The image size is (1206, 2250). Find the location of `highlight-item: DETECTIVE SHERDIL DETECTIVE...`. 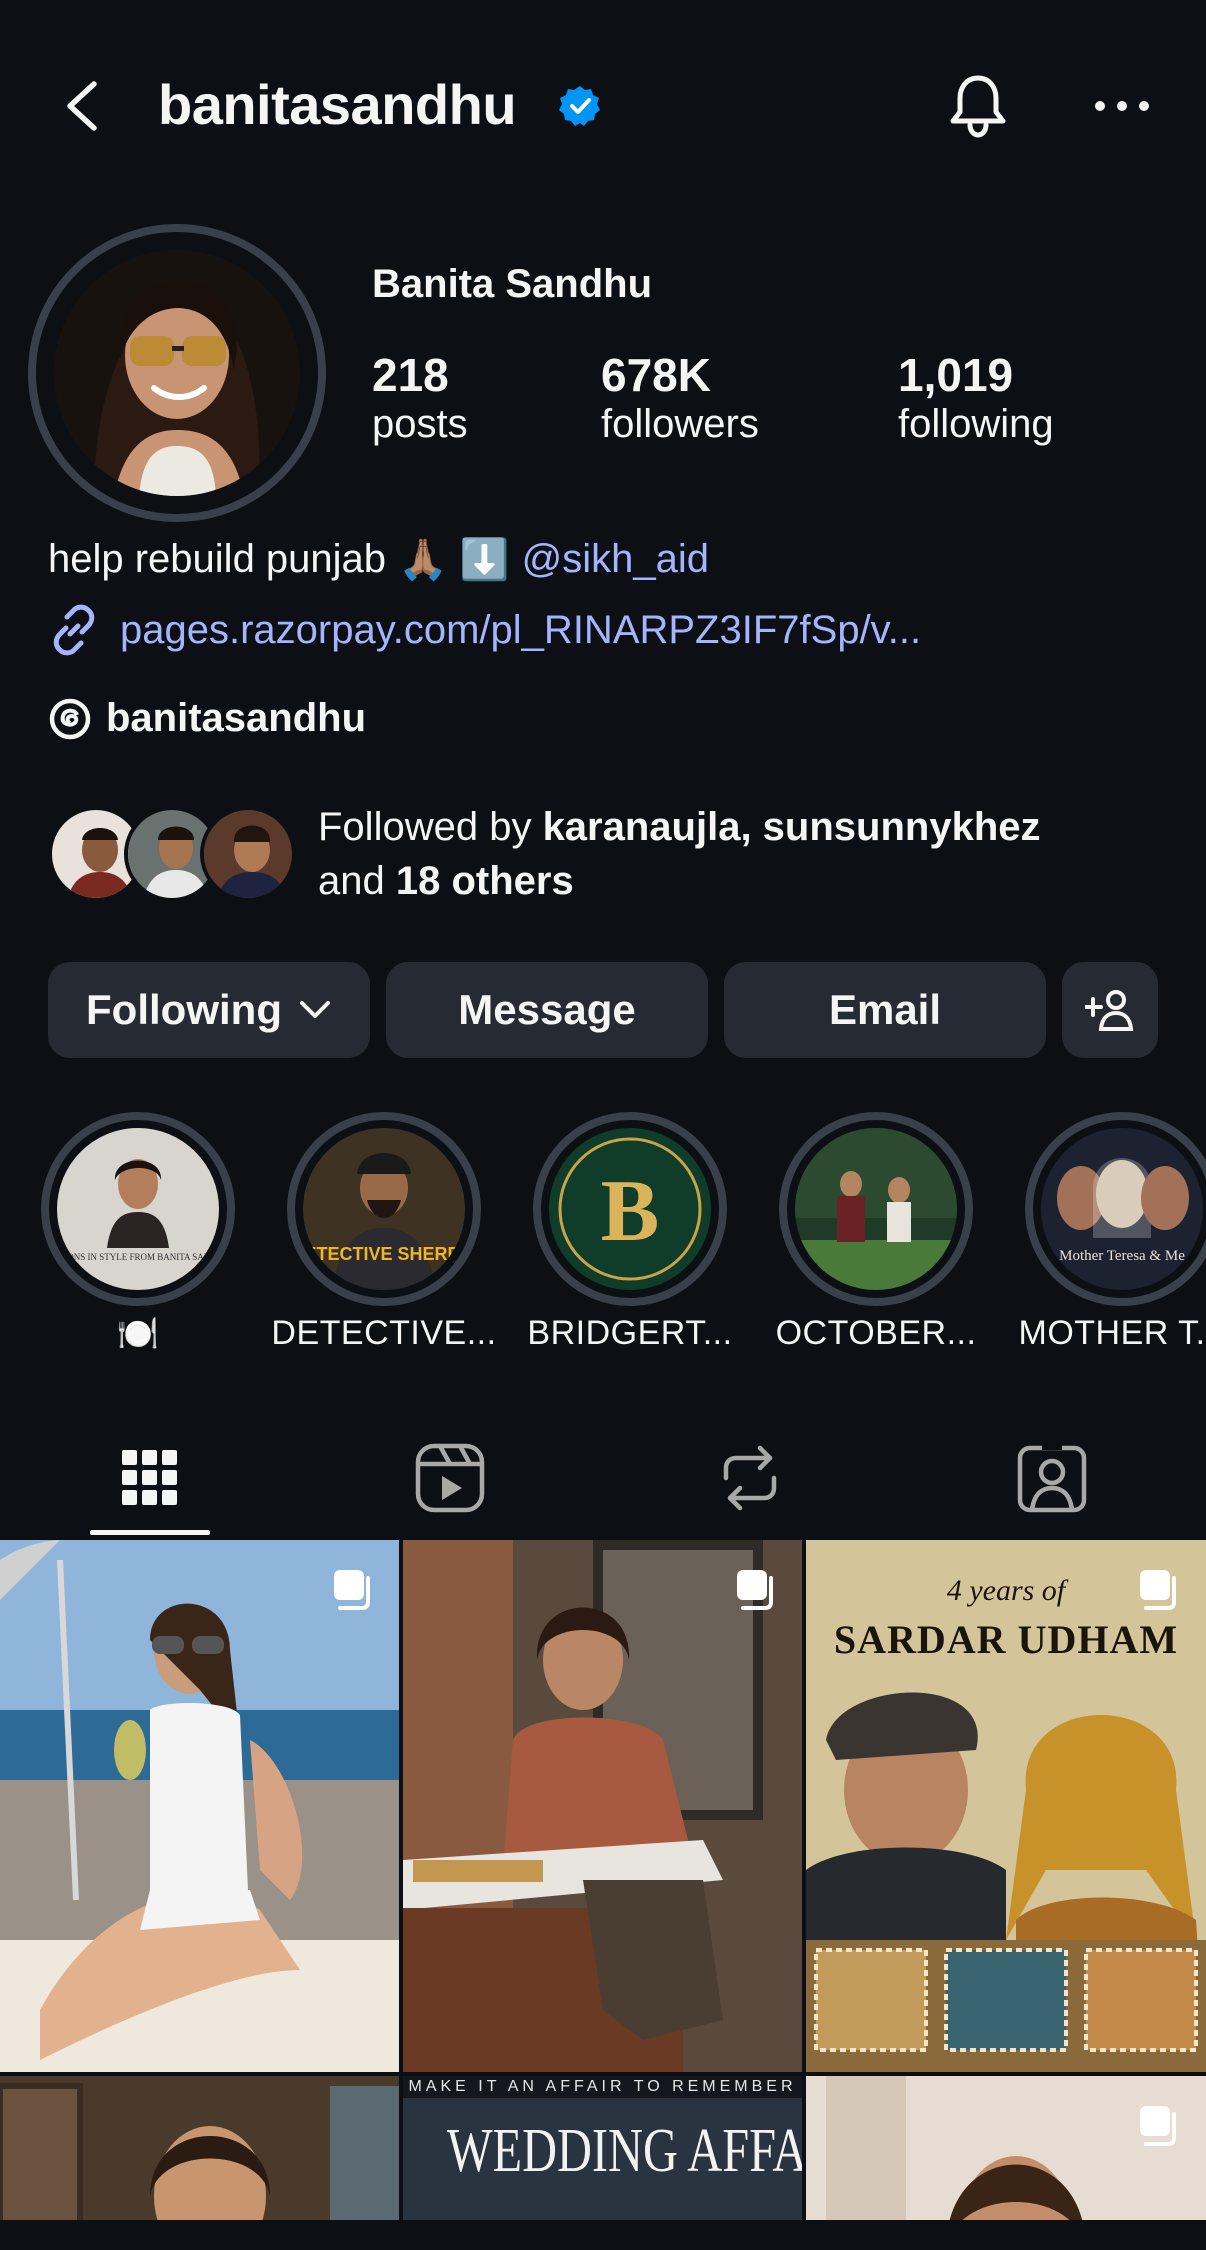

highlight-item: DETECTIVE SHERDIL DETECTIVE... is located at coordinates (383, 1232).